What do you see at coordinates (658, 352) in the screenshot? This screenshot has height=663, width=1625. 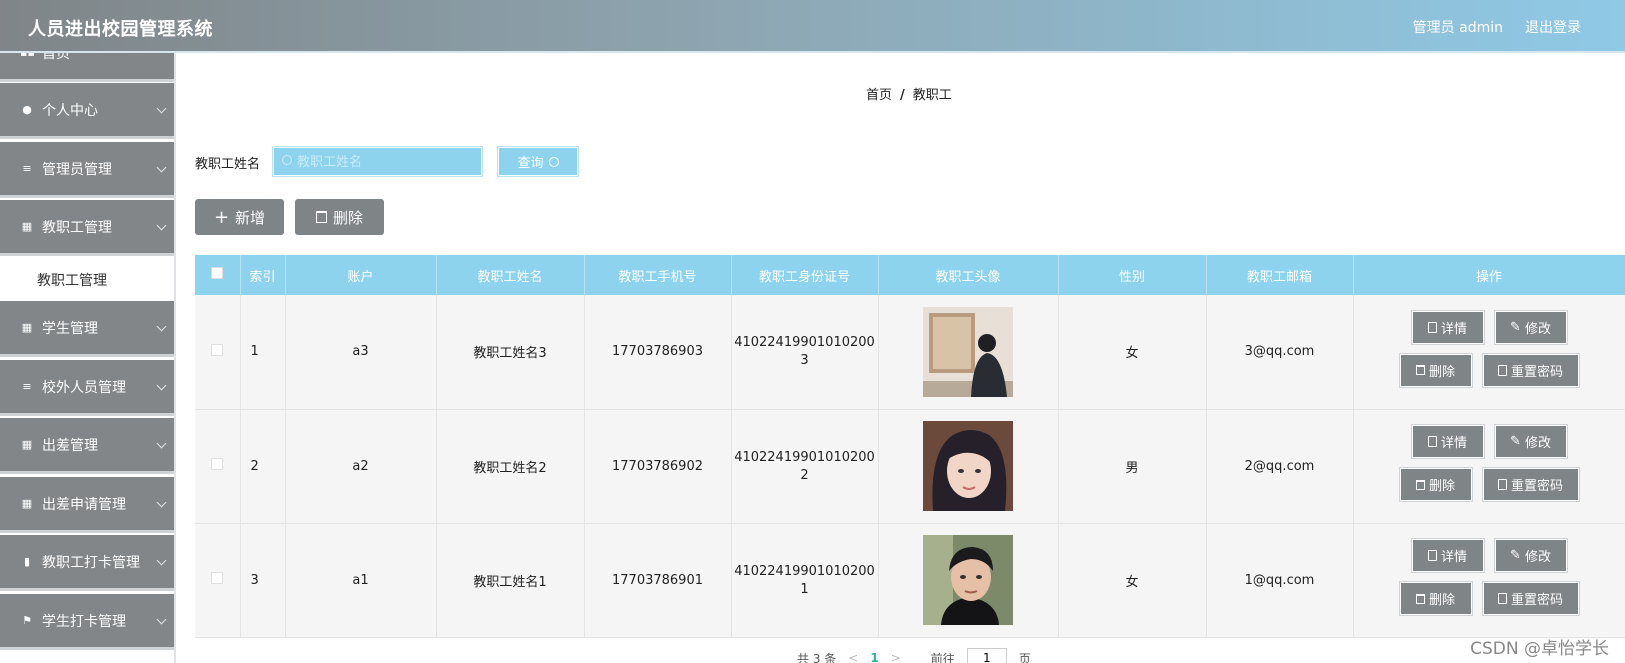 I see `phone-cell: 17703786903` at bounding box center [658, 352].